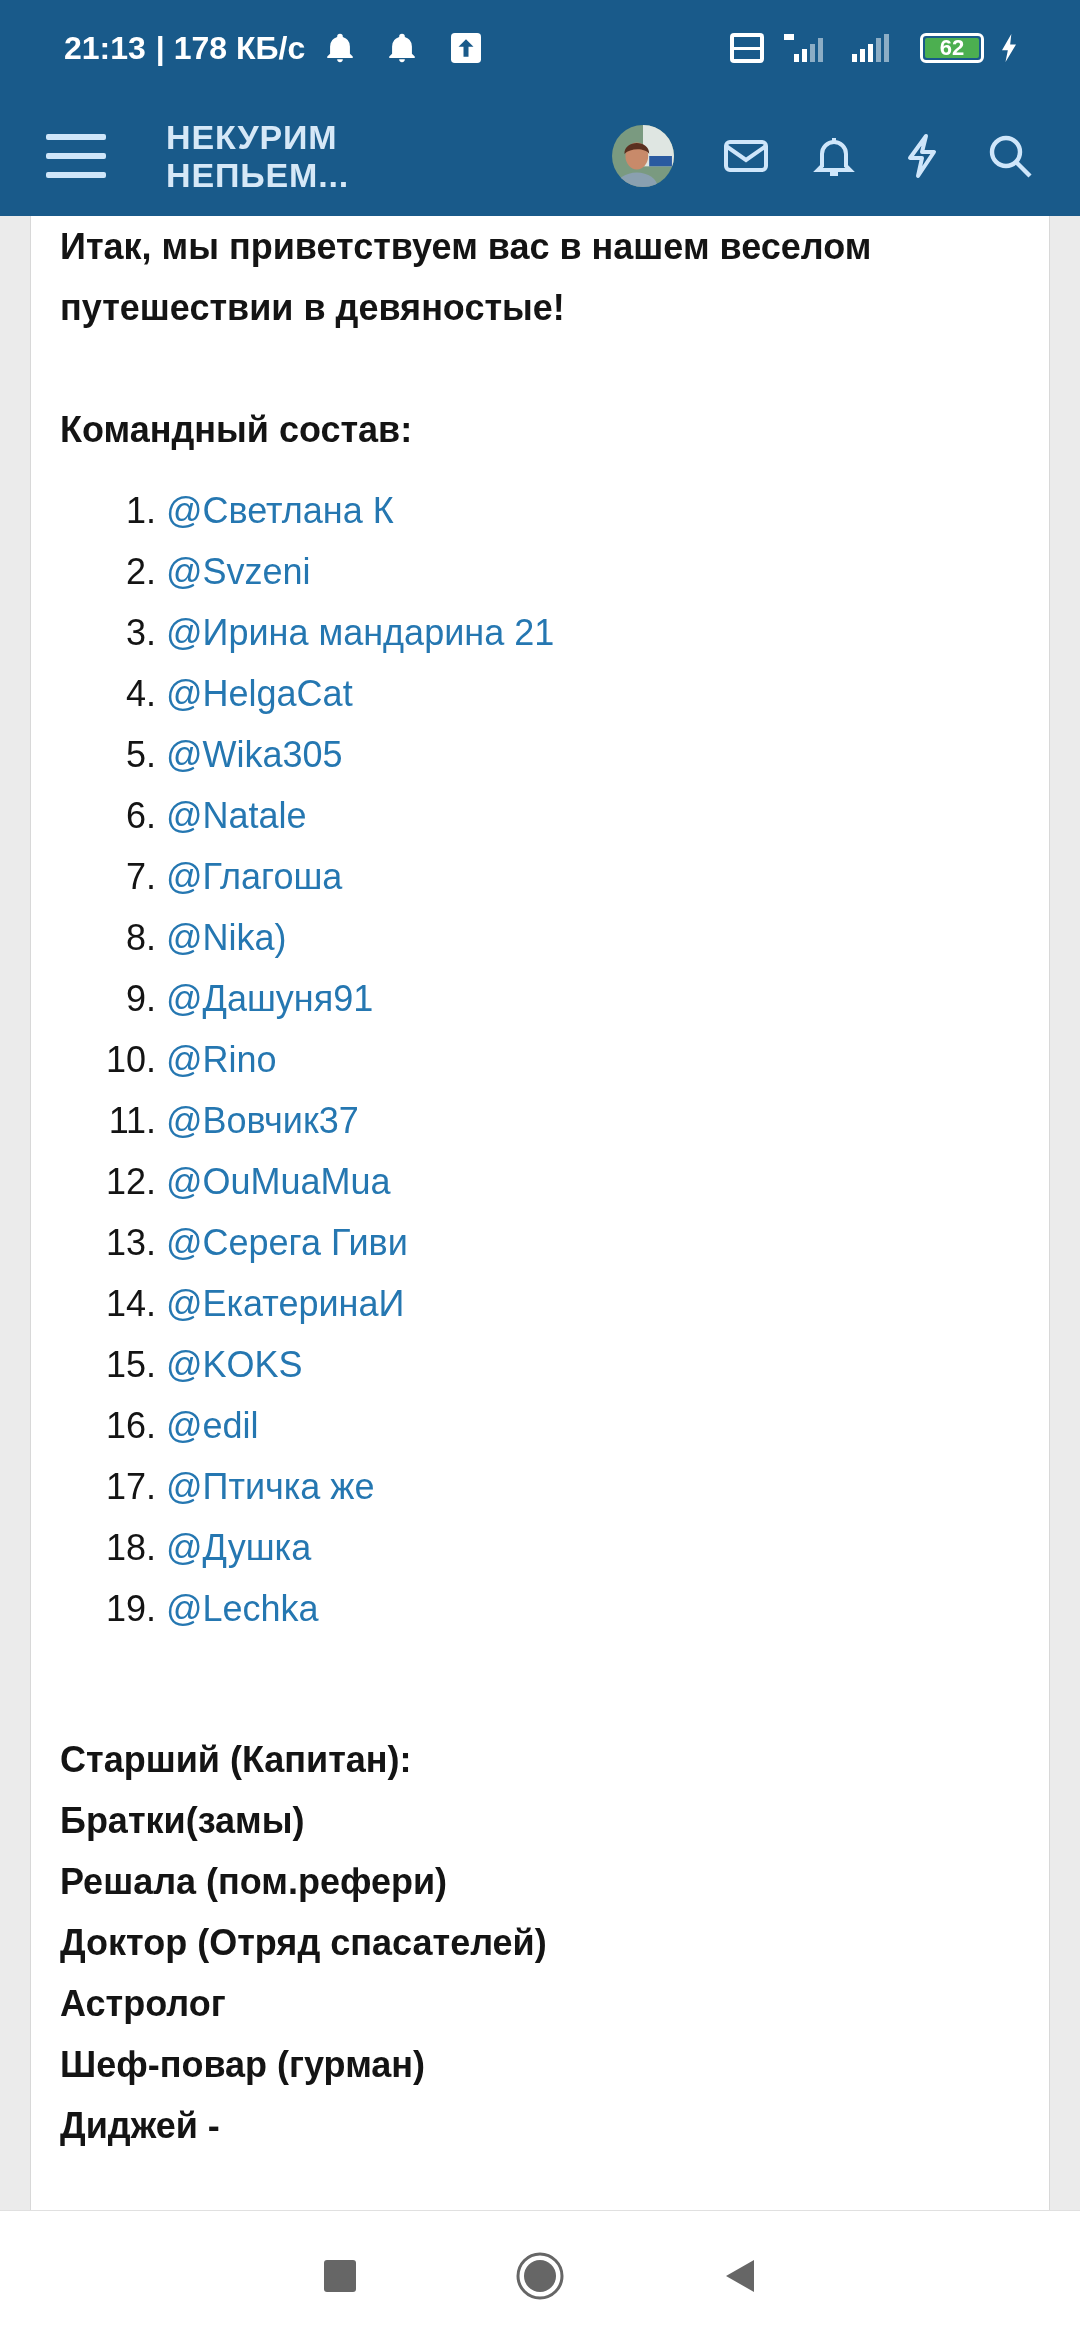 The image size is (1080, 2340). What do you see at coordinates (740, 2275) in the screenshot?
I see `back-icon` at bounding box center [740, 2275].